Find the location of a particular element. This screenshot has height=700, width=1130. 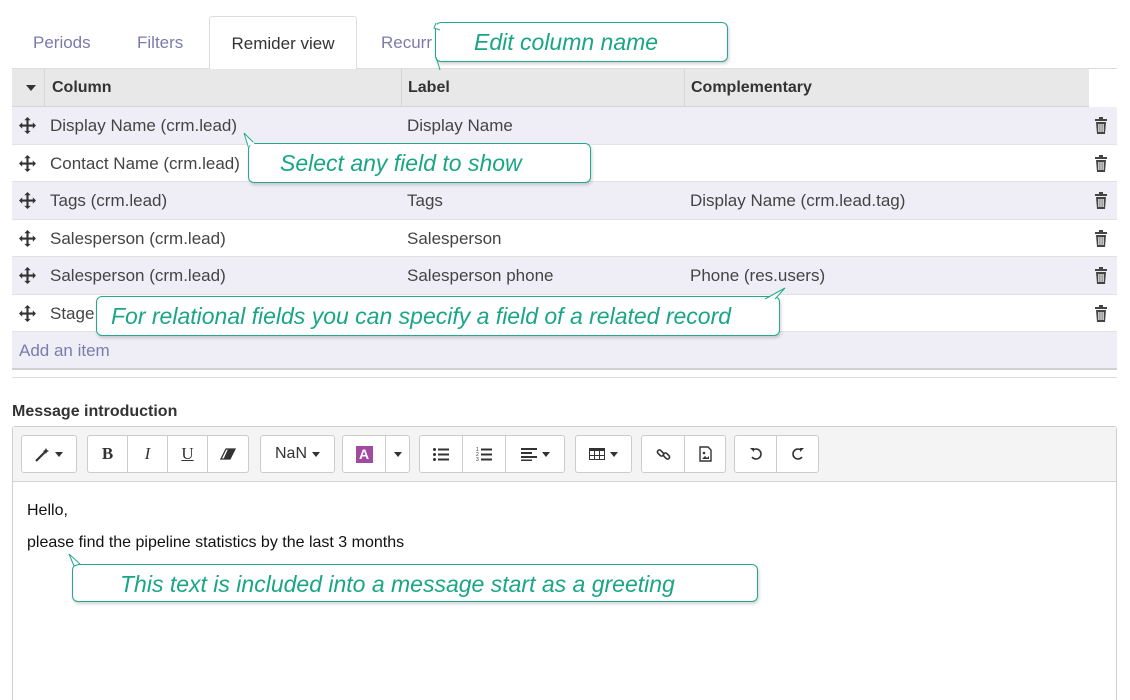

insert-group is located at coordinates (683, 454).